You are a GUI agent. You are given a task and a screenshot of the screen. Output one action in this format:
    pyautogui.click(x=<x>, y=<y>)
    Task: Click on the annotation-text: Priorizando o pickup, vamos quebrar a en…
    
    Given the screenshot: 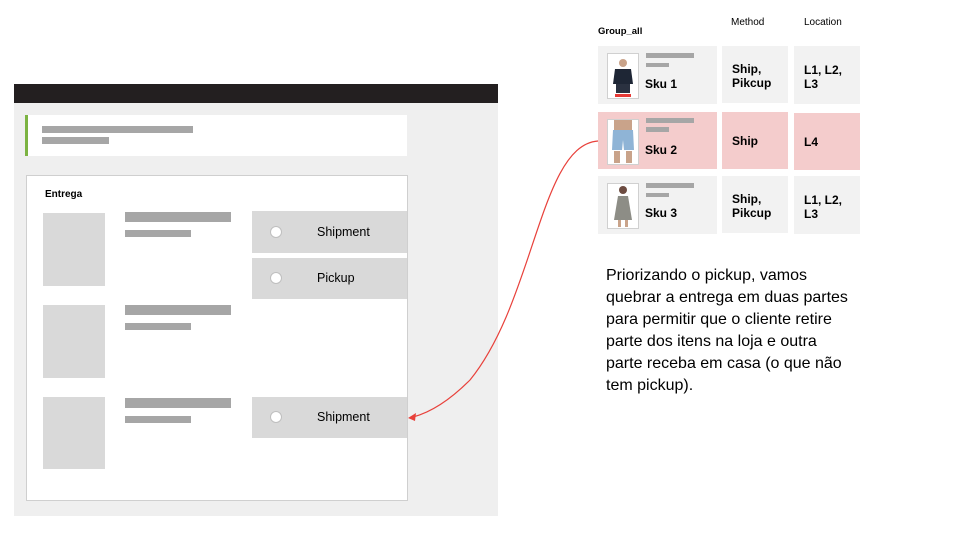 What is the action you would take?
    pyautogui.click(x=727, y=330)
    